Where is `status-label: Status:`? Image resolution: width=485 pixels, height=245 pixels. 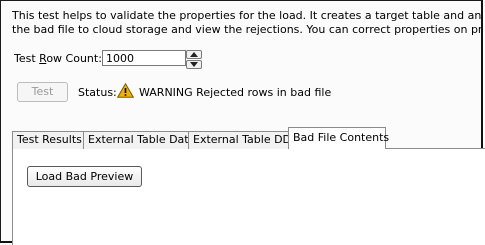
status-label: Status: is located at coordinates (97, 92).